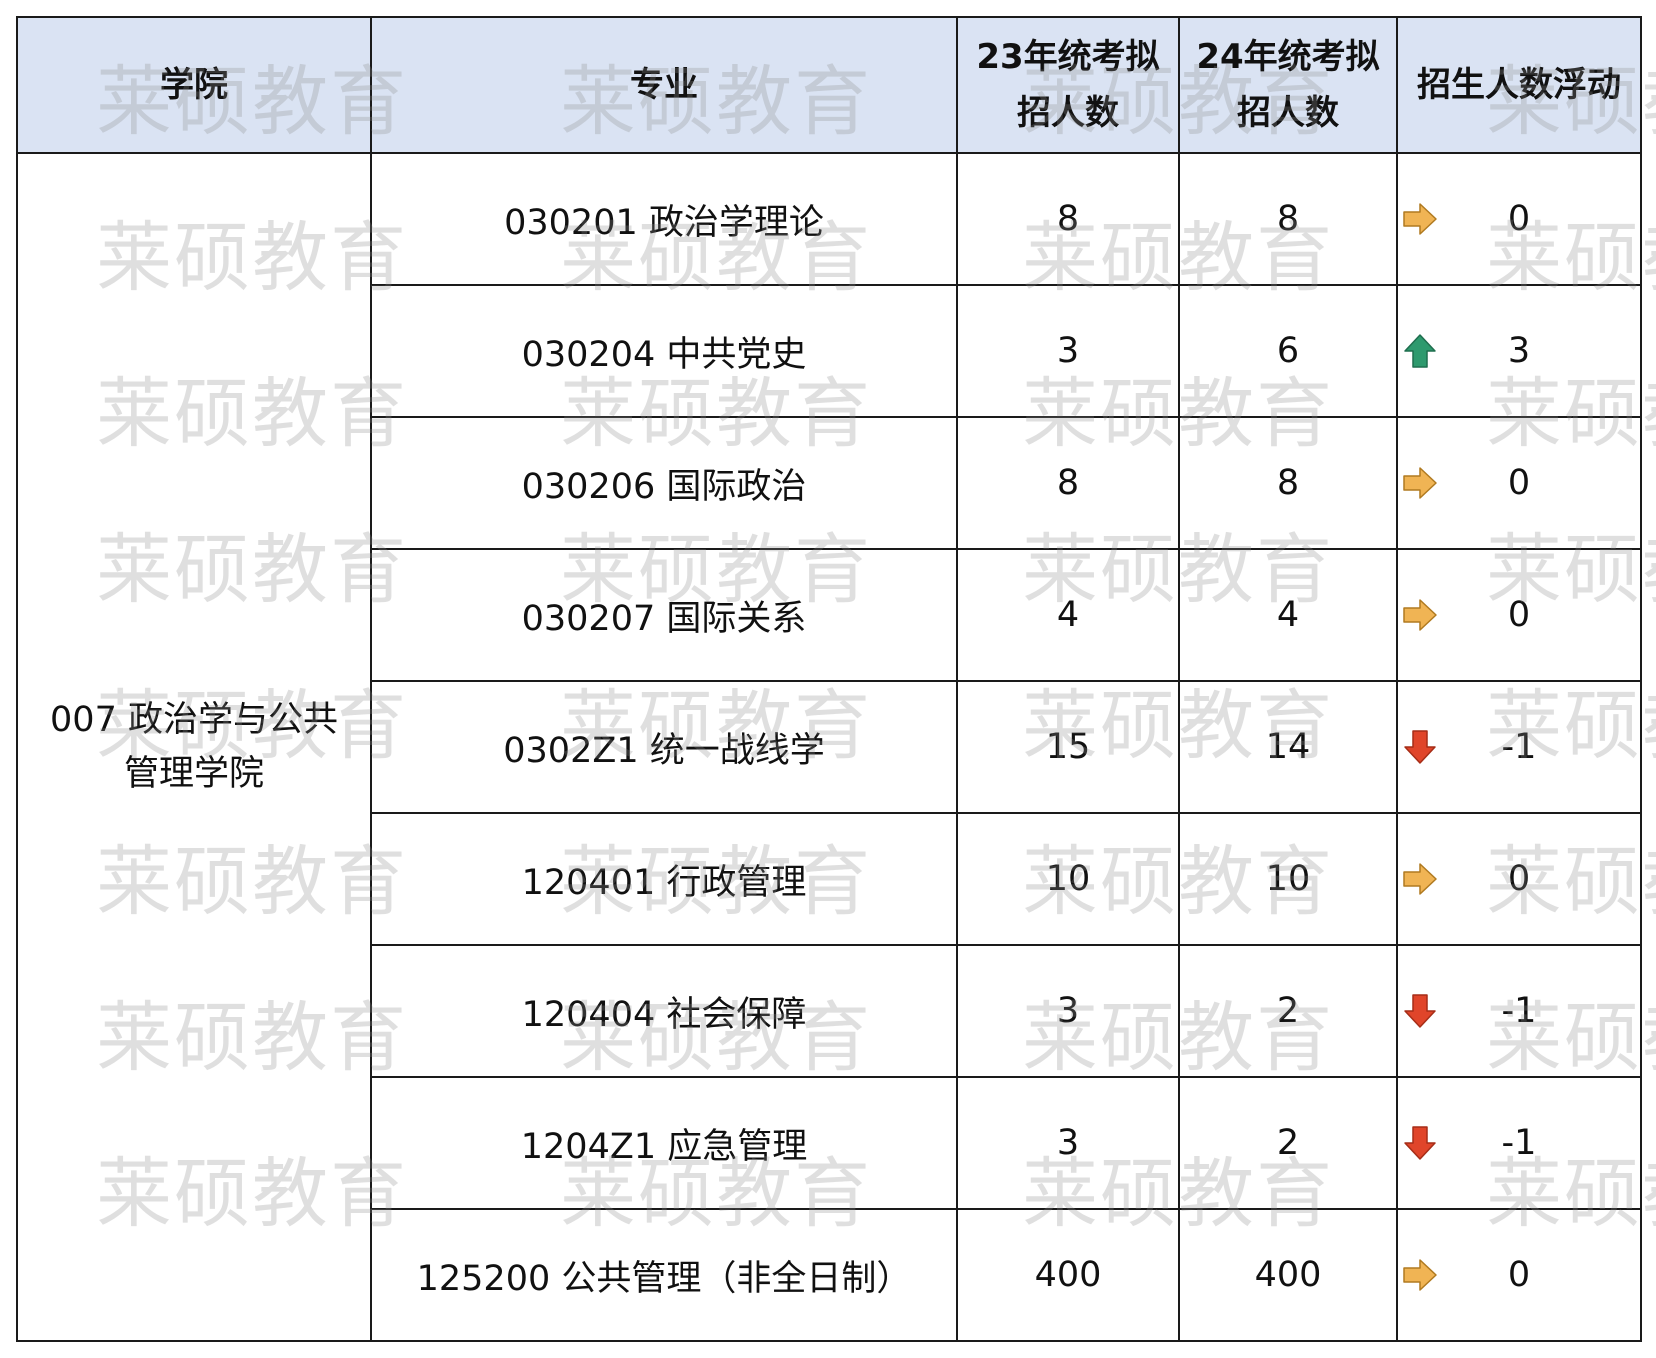 This screenshot has width=1656, height=1358. I want to click on quota-24-cell: 6, so click(1288, 351).